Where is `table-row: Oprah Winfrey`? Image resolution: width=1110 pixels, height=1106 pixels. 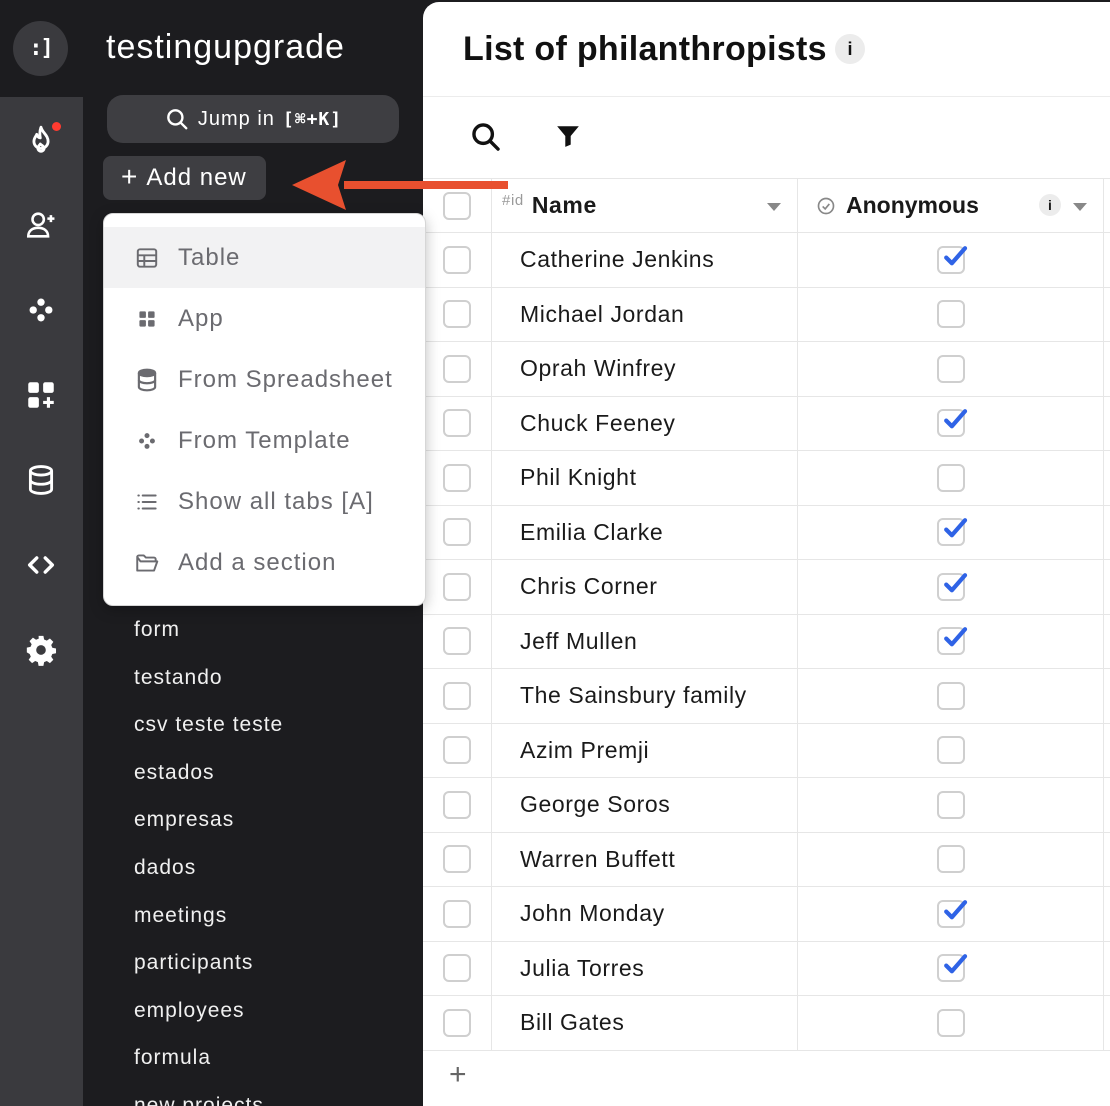
table-row: Oprah Winfrey is located at coordinates (766, 369).